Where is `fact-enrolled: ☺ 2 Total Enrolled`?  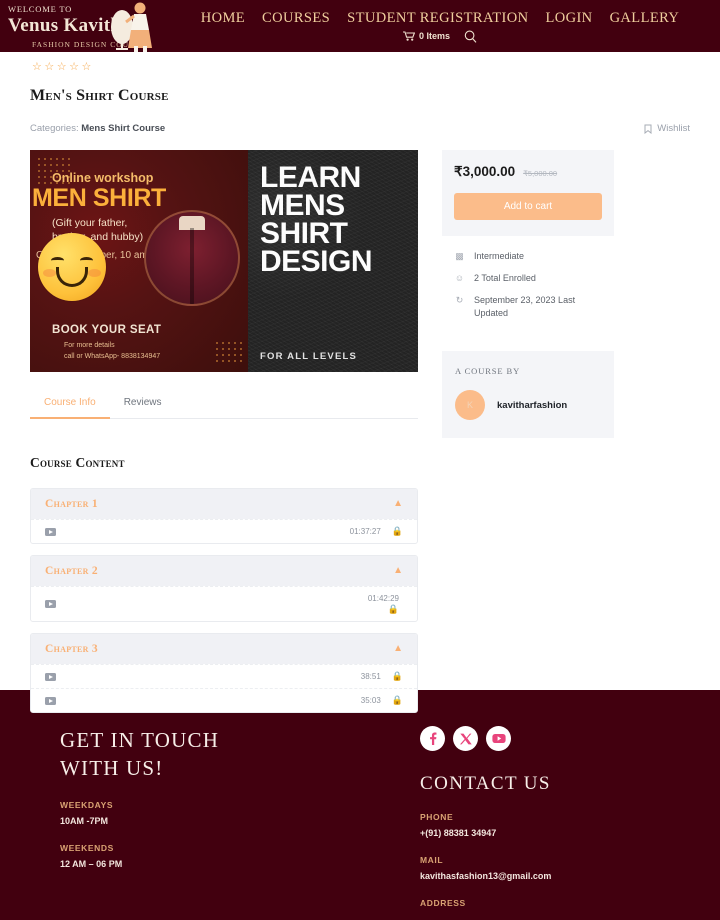
fact-enrolled: ☺ 2 Total Enrolled is located at coordinates (528, 278).